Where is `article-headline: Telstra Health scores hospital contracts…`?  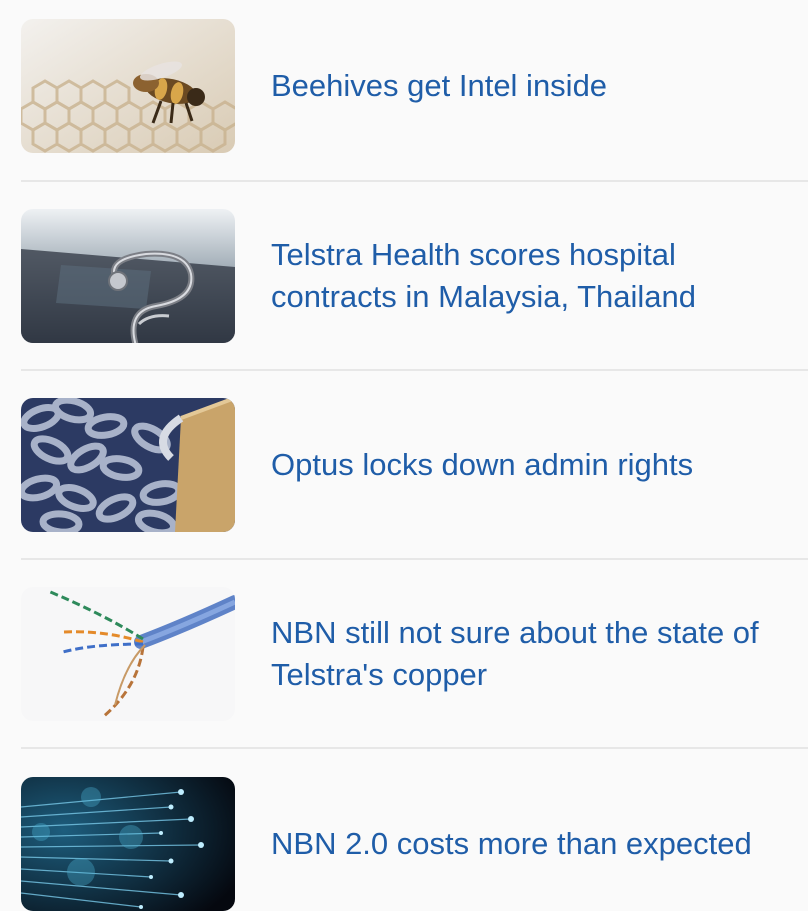 article-headline: Telstra Health scores hospital contracts… is located at coordinates (531, 276).